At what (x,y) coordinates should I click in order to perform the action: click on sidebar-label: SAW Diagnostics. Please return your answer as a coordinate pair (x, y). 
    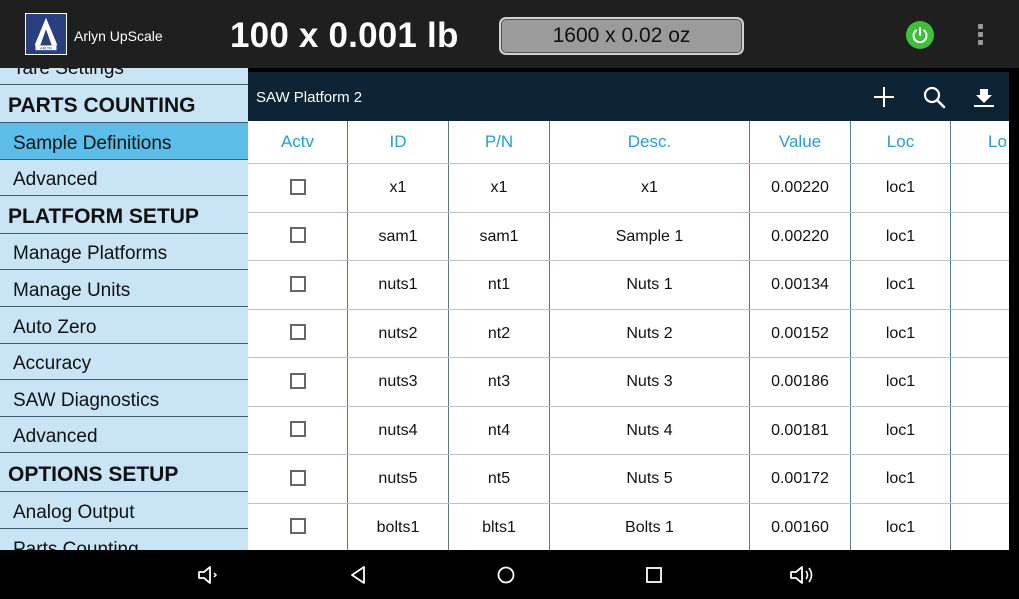
    Looking at the image, I should click on (86, 400).